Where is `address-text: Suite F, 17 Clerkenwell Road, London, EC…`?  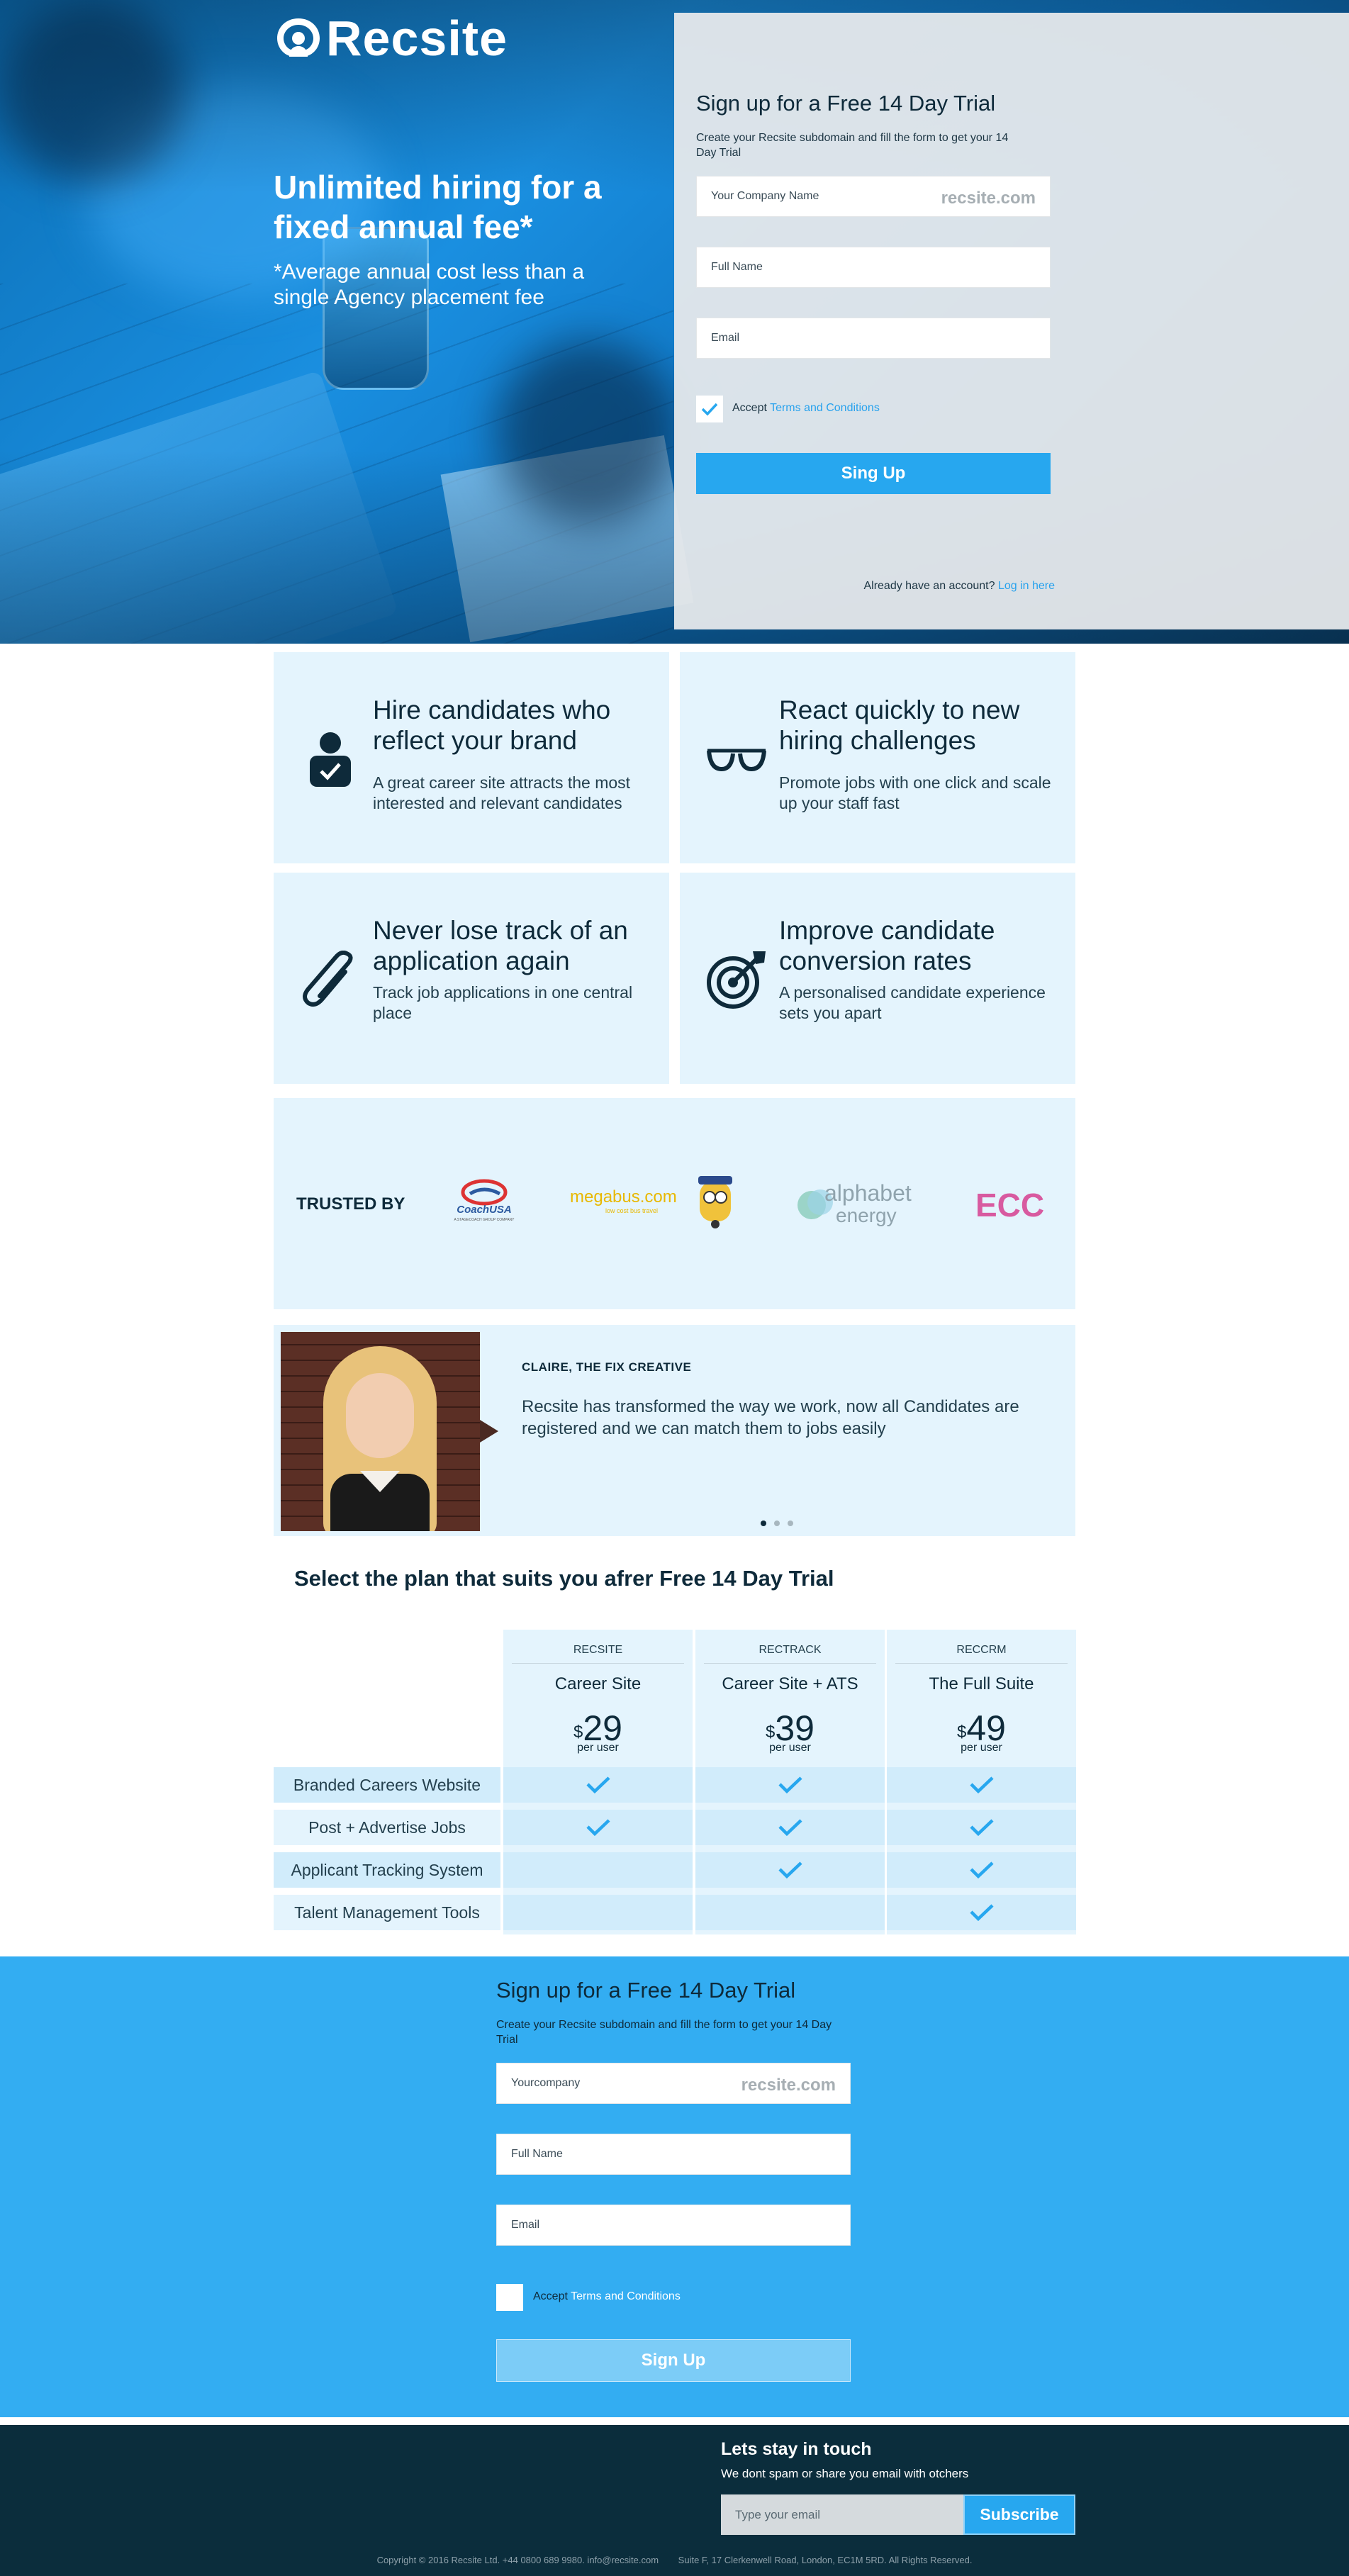 address-text: Suite F, 17 Clerkenwell Road, London, EC… is located at coordinates (825, 2560).